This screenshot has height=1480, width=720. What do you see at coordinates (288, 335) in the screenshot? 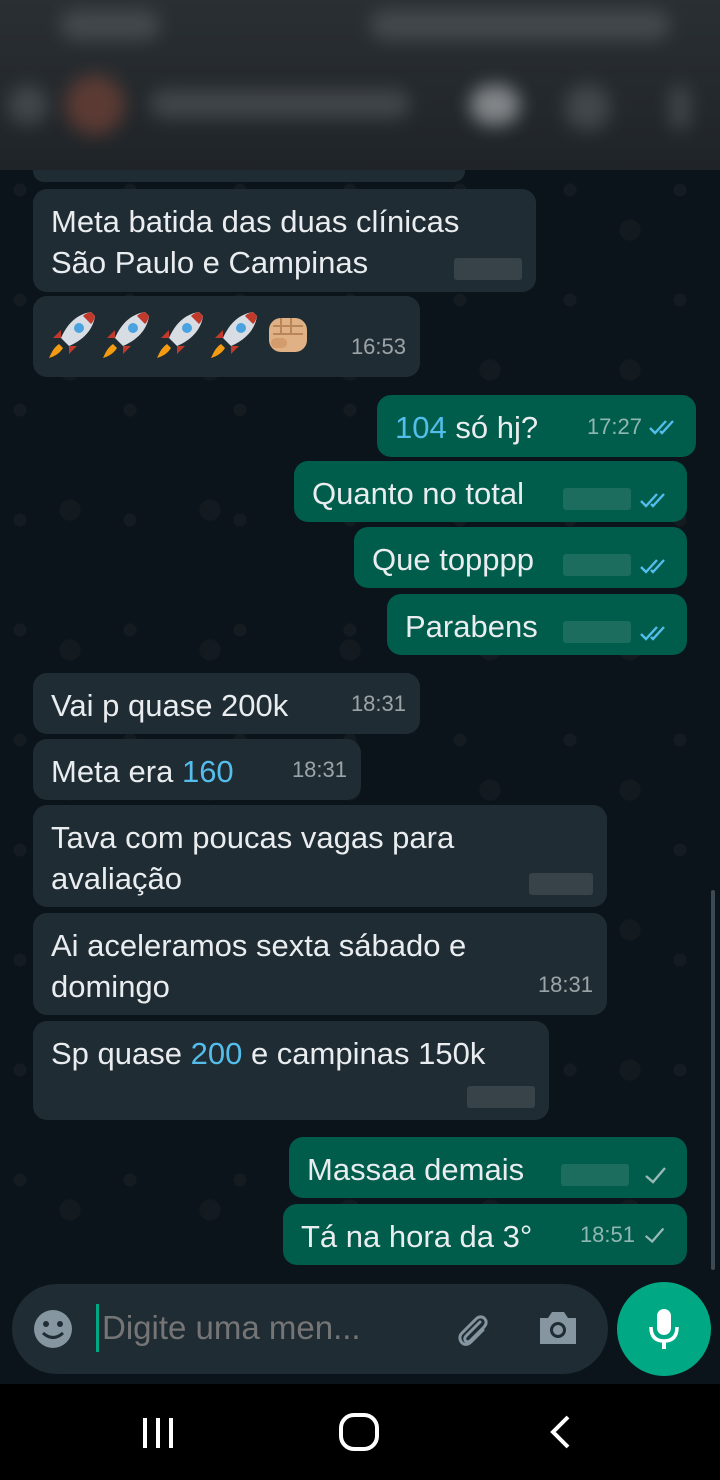
I see `fist-emoji-icon` at bounding box center [288, 335].